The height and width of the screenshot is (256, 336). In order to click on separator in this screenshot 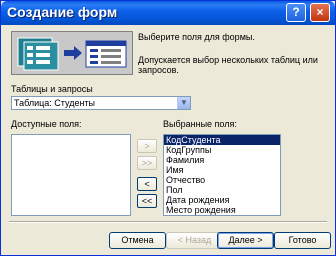, I will do `click(168, 222)`.